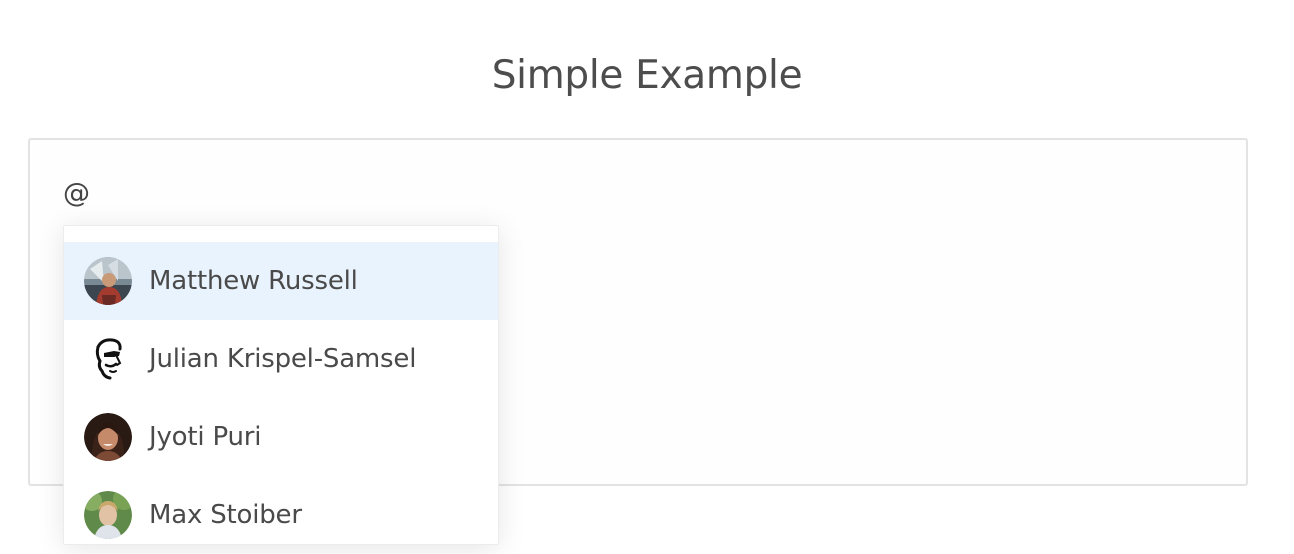 This screenshot has width=1294, height=554. Describe the element at coordinates (205, 437) in the screenshot. I see `mention-name: Jyoti Puri` at that location.